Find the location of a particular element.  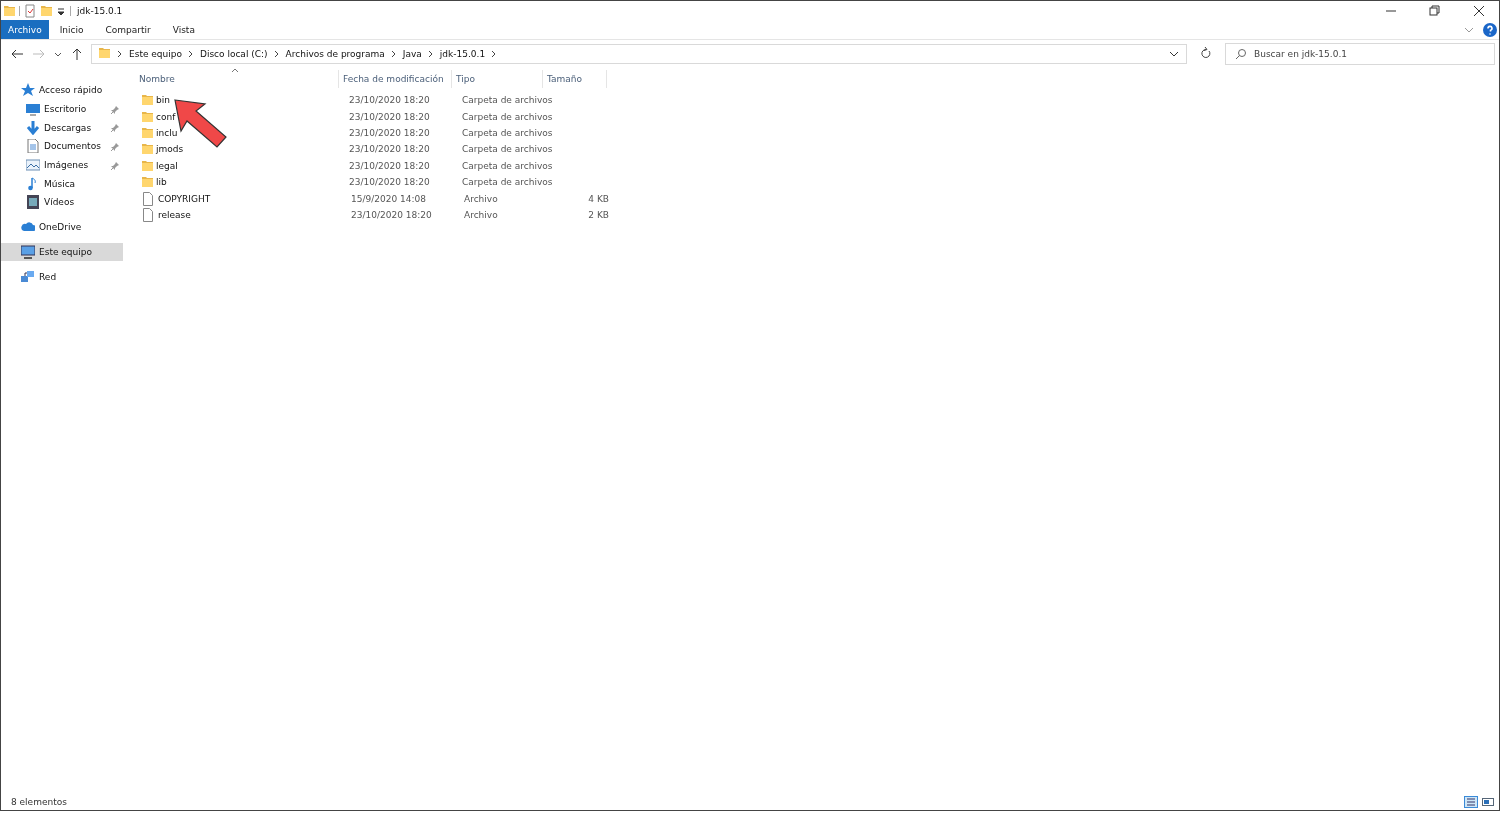

large-icons-view-icon is located at coordinates (1488, 802).